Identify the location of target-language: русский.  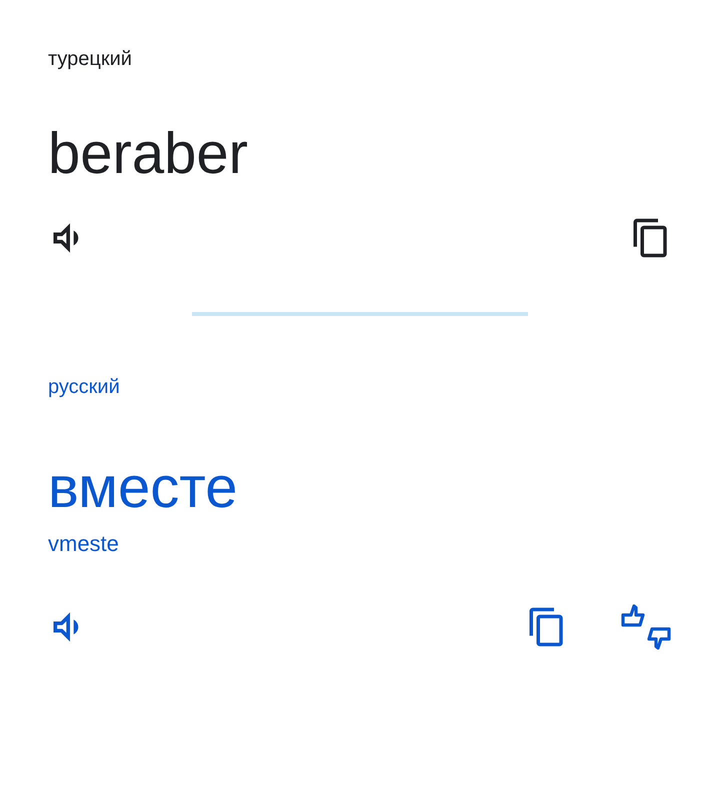
(84, 387).